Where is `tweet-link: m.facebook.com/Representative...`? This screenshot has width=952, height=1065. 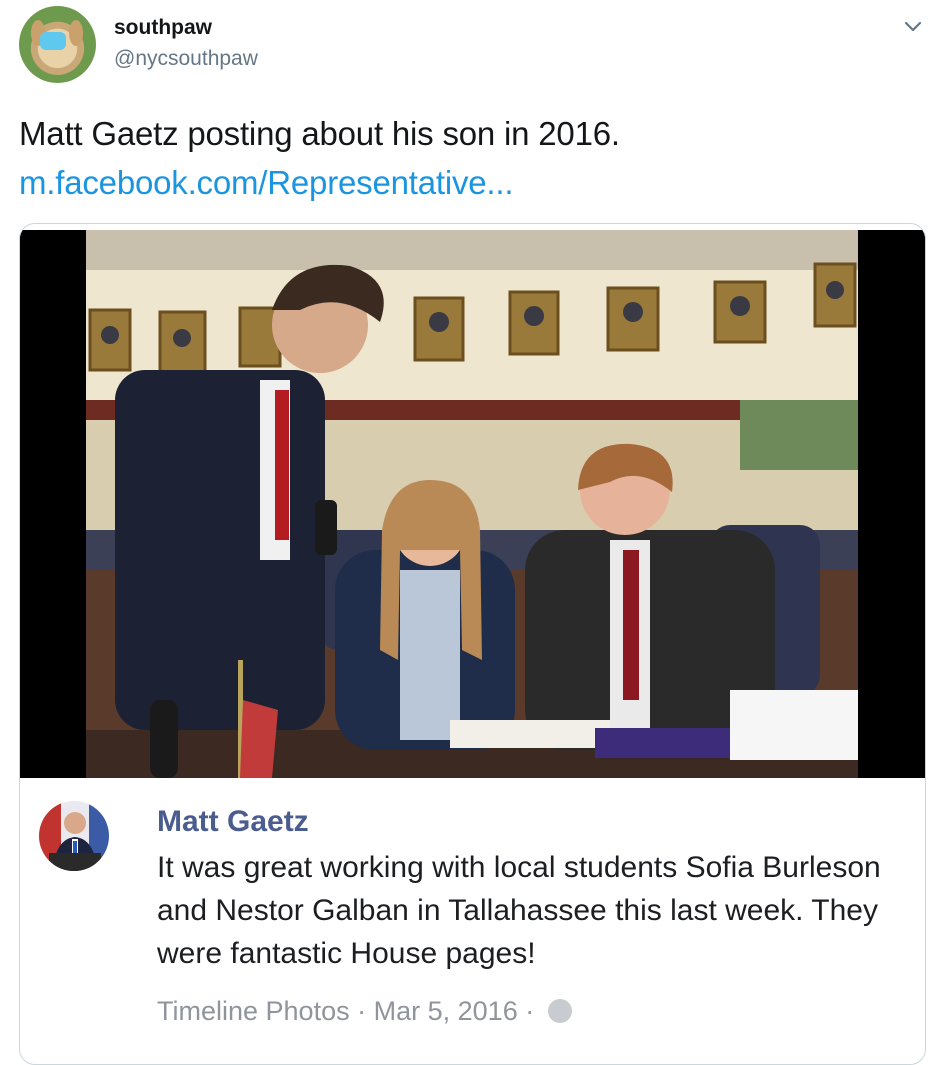
tweet-link: m.facebook.com/Representative... is located at coordinates (266, 183).